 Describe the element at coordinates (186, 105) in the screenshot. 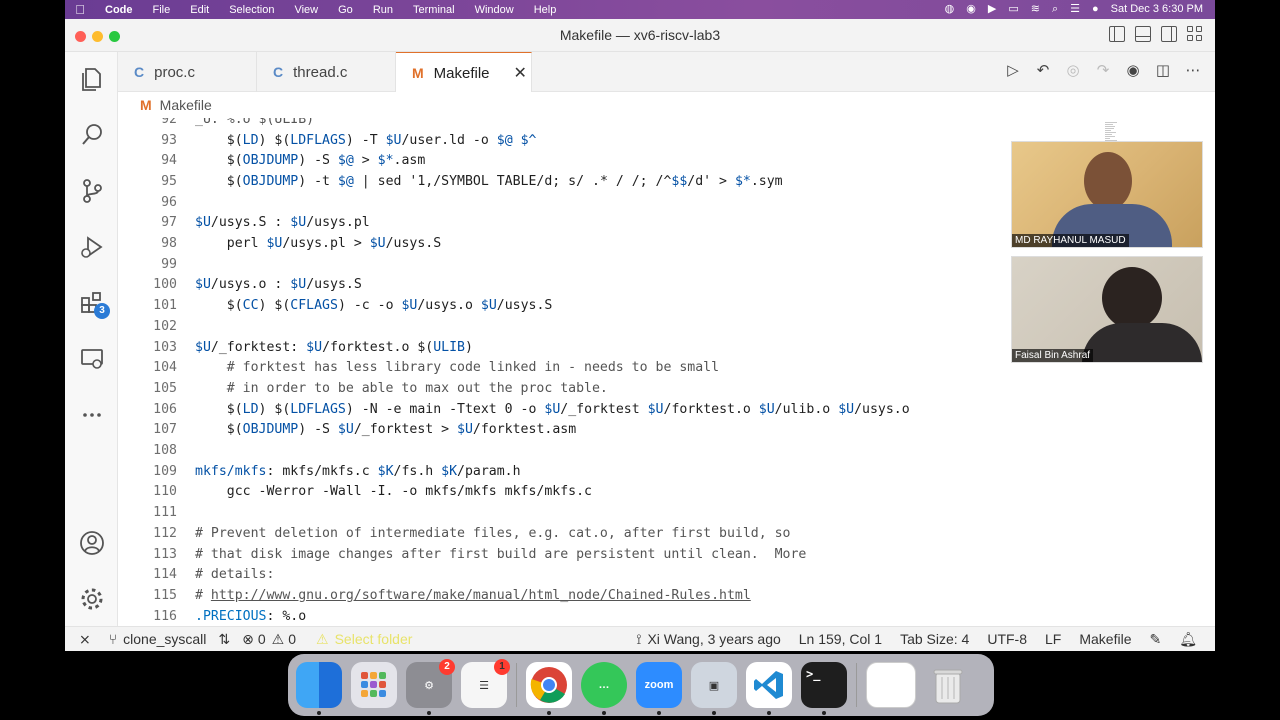

I see `breadcrumb-file: Makefile` at that location.